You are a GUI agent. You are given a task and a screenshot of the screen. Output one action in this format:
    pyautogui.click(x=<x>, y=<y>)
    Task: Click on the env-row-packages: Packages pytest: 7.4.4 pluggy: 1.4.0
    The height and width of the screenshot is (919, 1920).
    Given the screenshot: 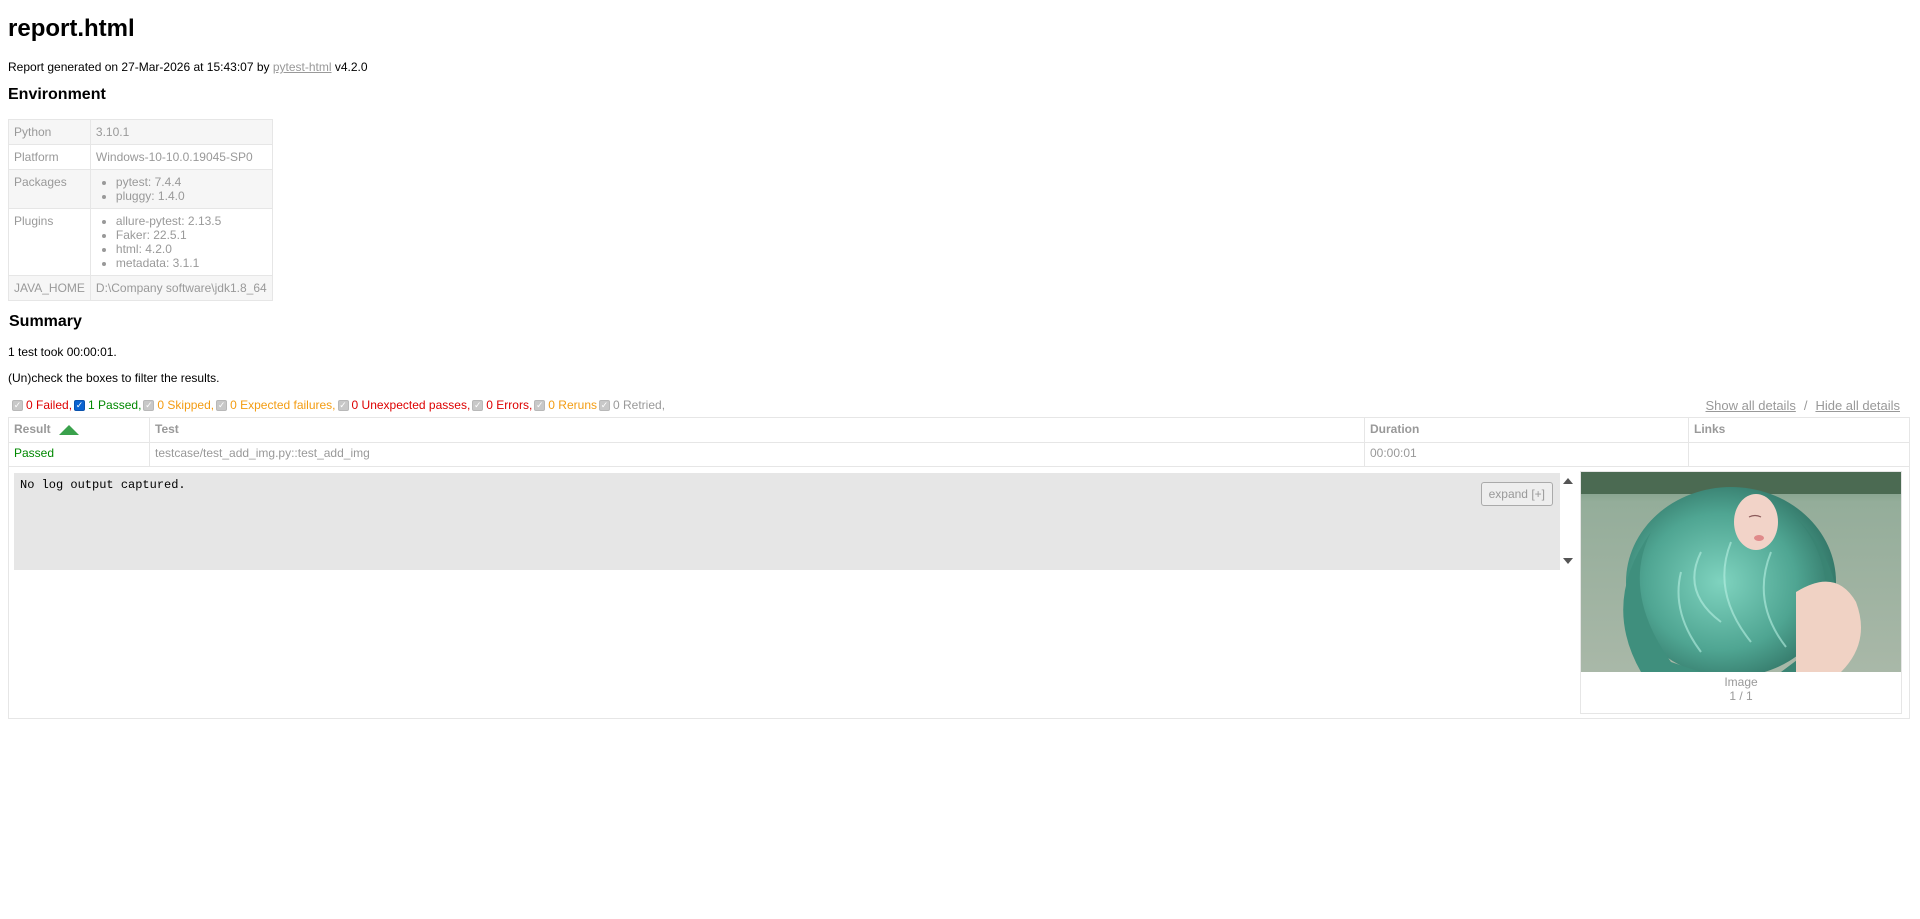 What is the action you would take?
    pyautogui.click(x=140, y=189)
    